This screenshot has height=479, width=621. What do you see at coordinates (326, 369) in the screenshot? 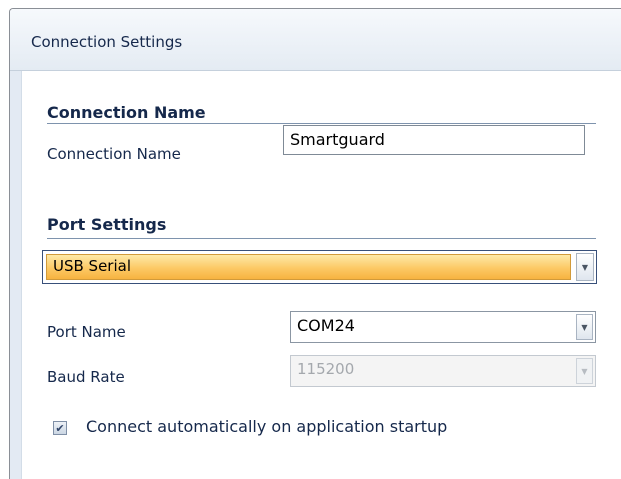
I see `baud-rate-value: 115200` at bounding box center [326, 369].